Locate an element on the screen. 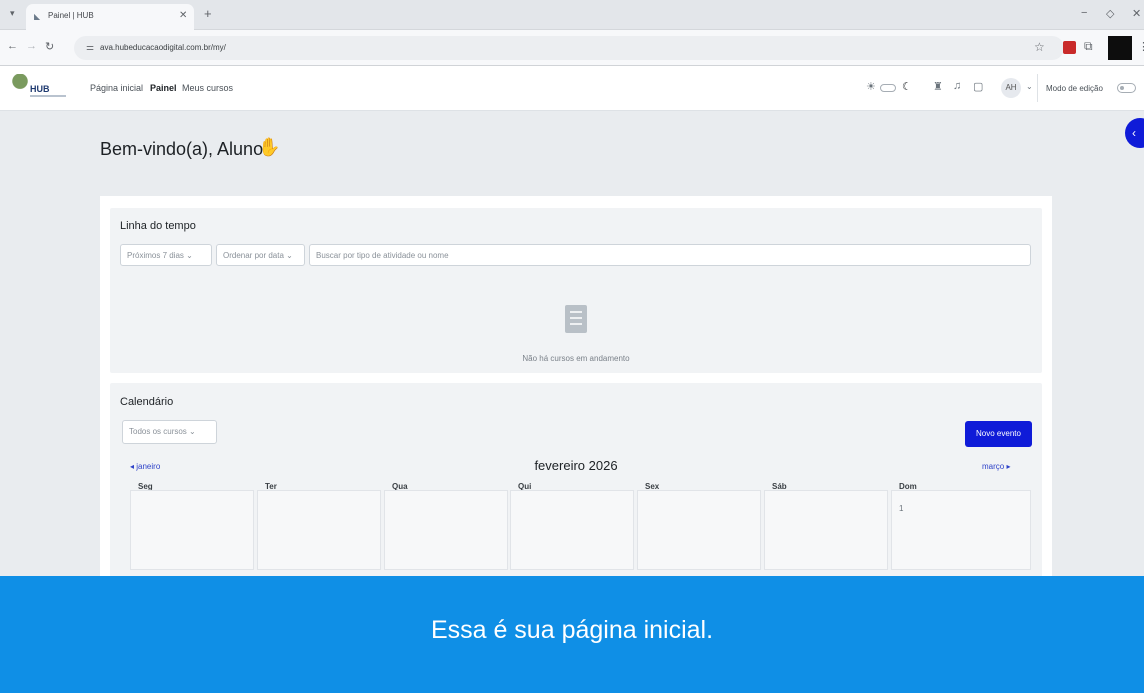  site-info-icon: ⚌ is located at coordinates (90, 47).